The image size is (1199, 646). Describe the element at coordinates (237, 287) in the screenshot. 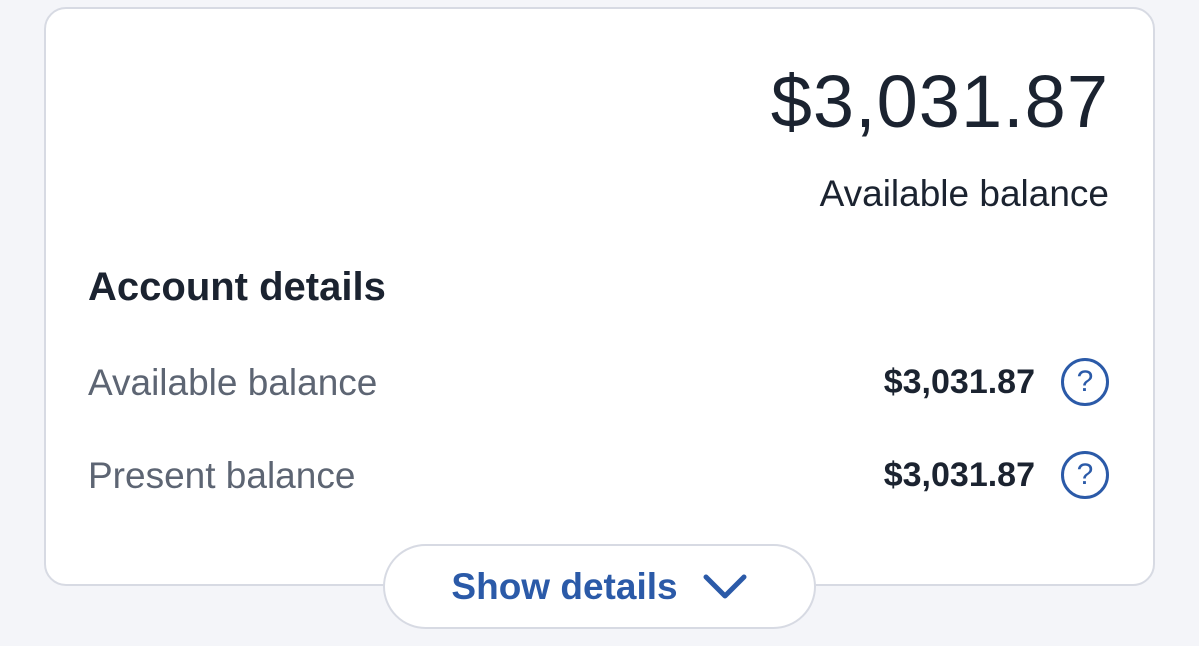

I see `account-details-title: Account details` at that location.